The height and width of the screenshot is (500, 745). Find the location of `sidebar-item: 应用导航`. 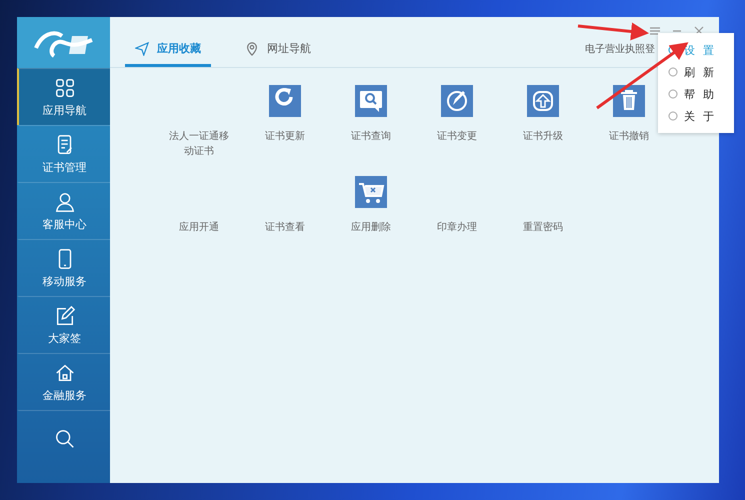

sidebar-item: 应用导航 is located at coordinates (63, 96).